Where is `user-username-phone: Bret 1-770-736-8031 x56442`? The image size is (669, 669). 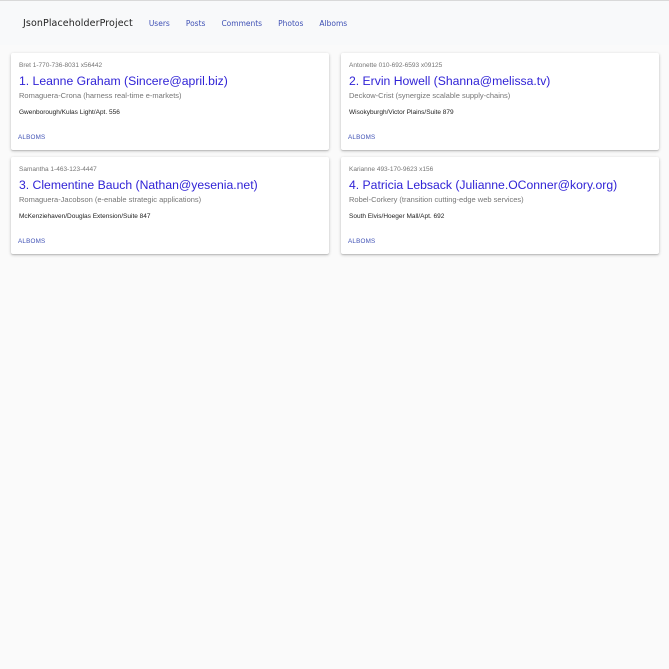
user-username-phone: Bret 1-770-736-8031 x56442 is located at coordinates (61, 65).